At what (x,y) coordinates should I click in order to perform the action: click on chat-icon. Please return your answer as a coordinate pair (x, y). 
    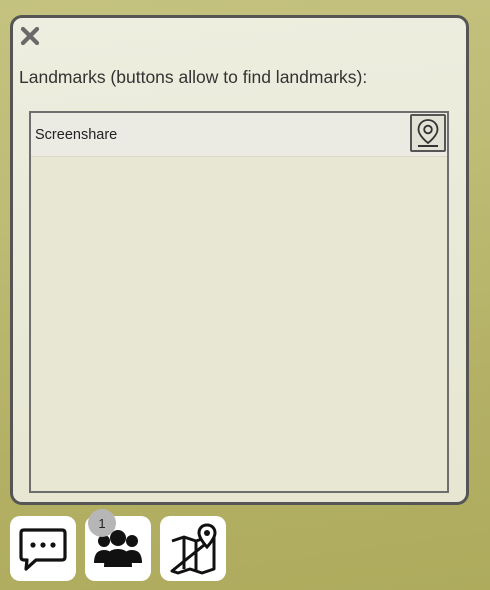
    Looking at the image, I should click on (43, 549).